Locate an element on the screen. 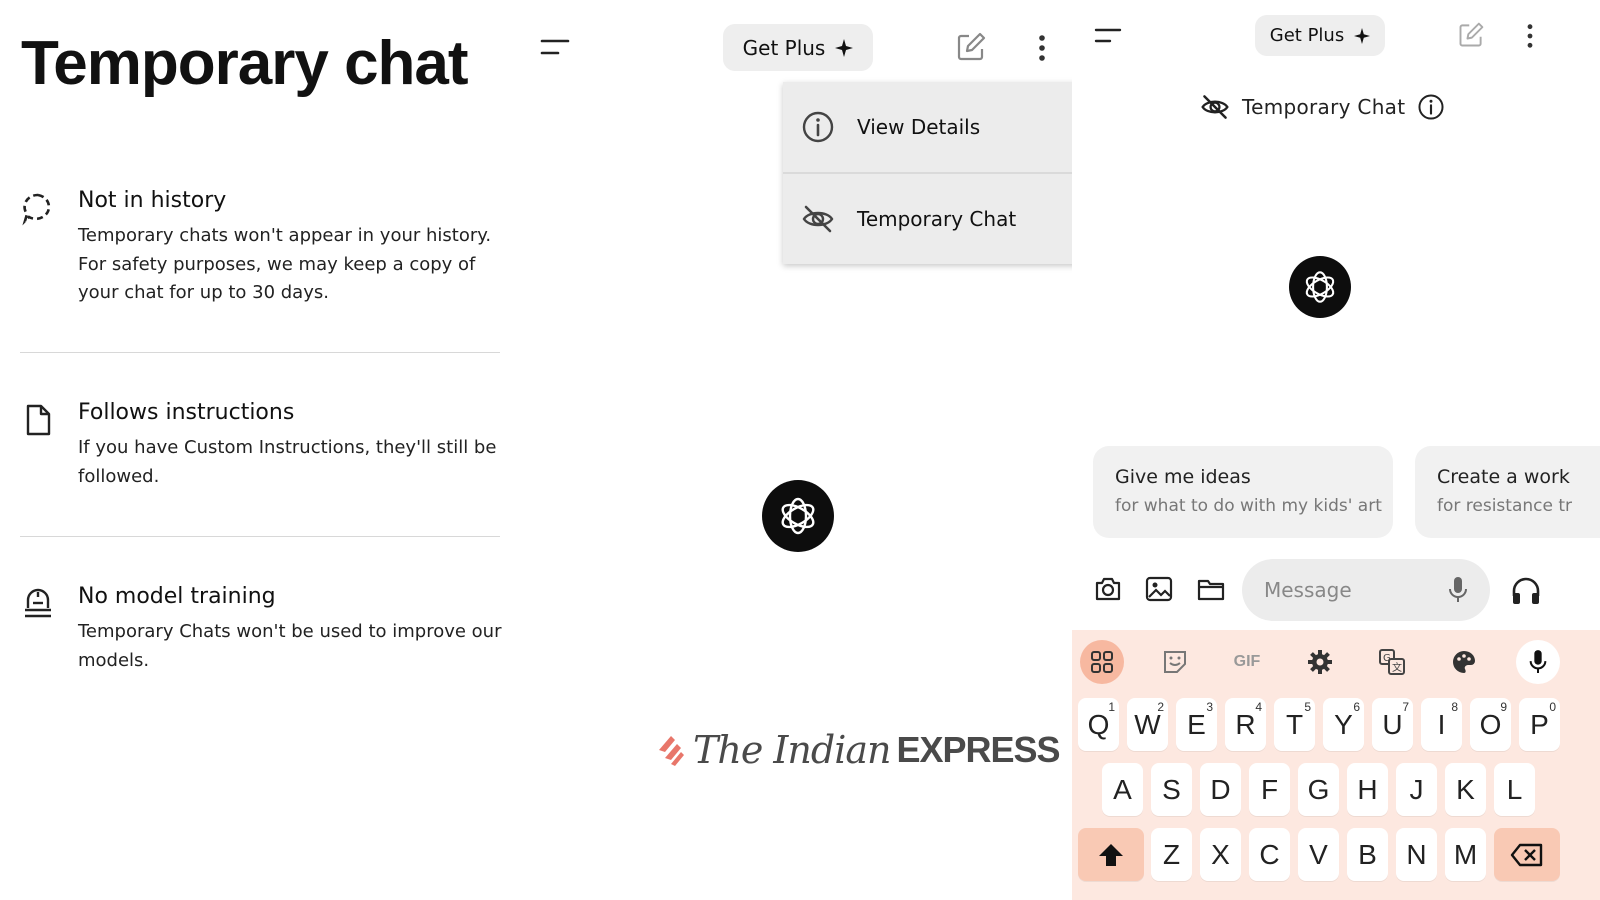  key-z: Z is located at coordinates (1171, 854).